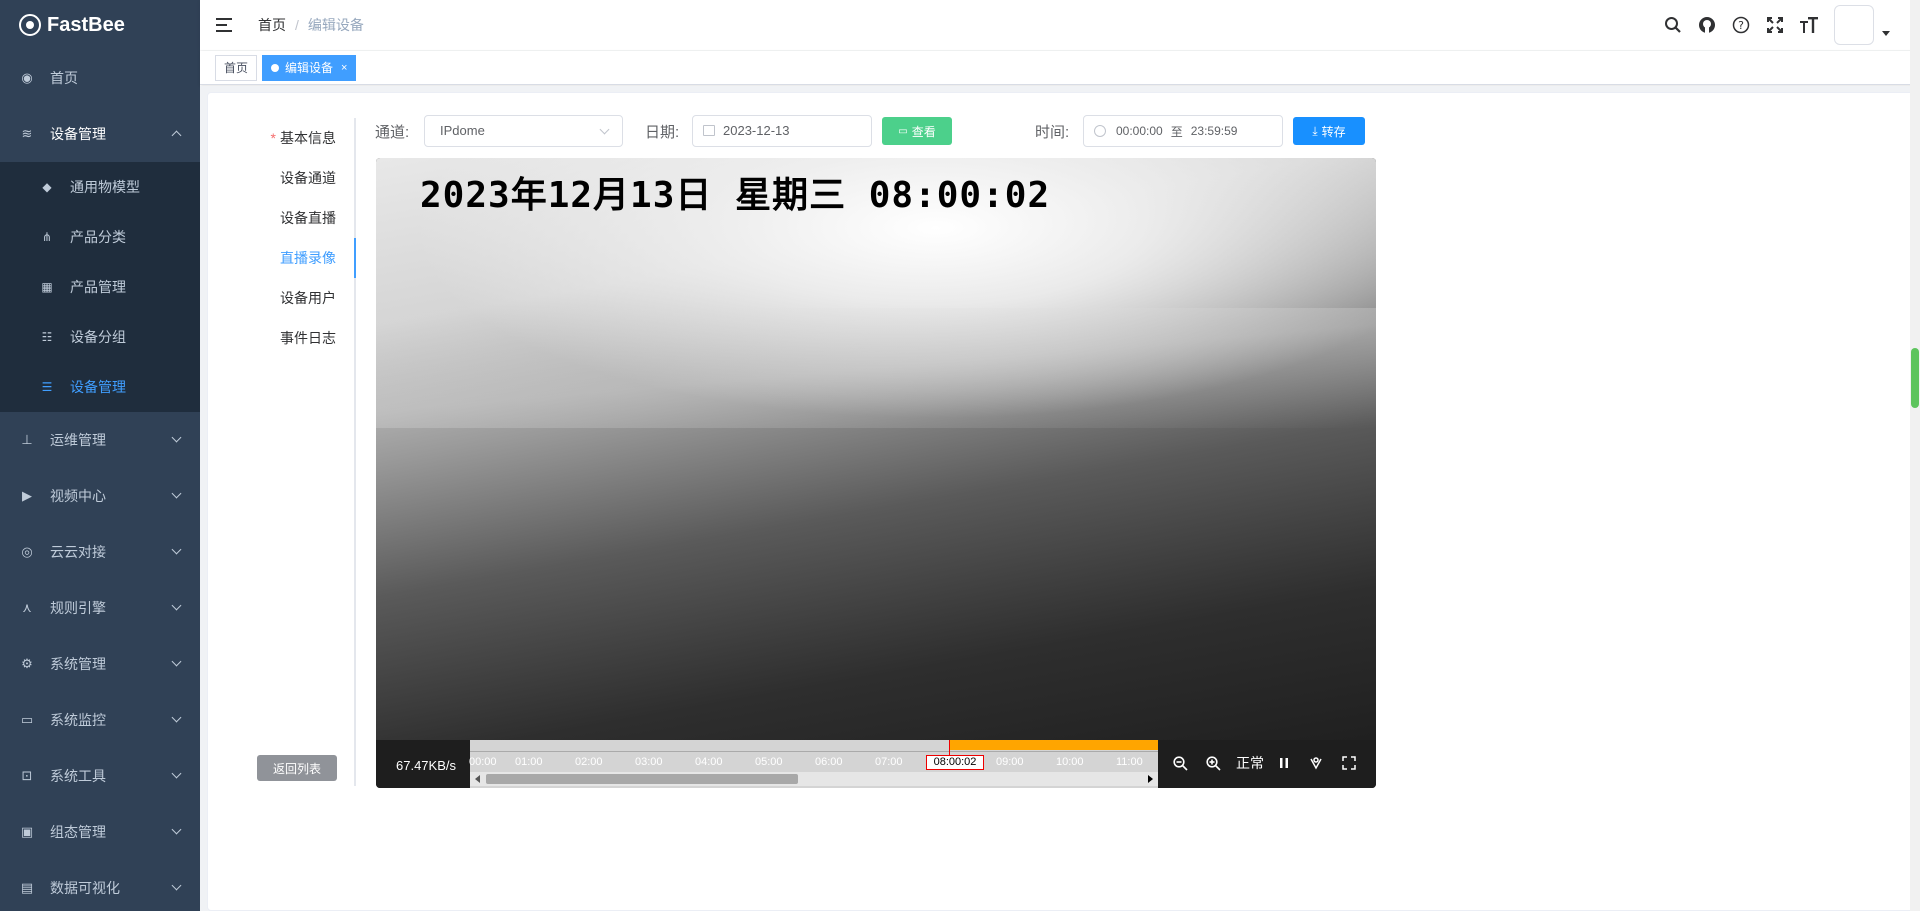 The image size is (1920, 911). Describe the element at coordinates (304, 138) in the screenshot. I see `tab-basic-info: * 基本信息` at that location.